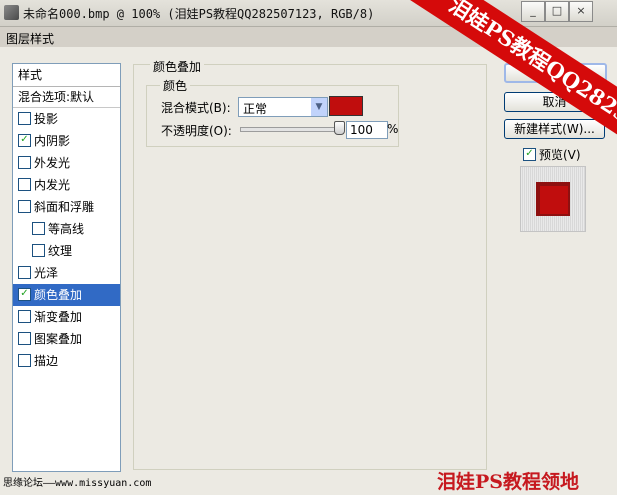 This screenshot has height=495, width=617. I want to click on preview-checkbox: ✓ 预览(V), so click(552, 154).